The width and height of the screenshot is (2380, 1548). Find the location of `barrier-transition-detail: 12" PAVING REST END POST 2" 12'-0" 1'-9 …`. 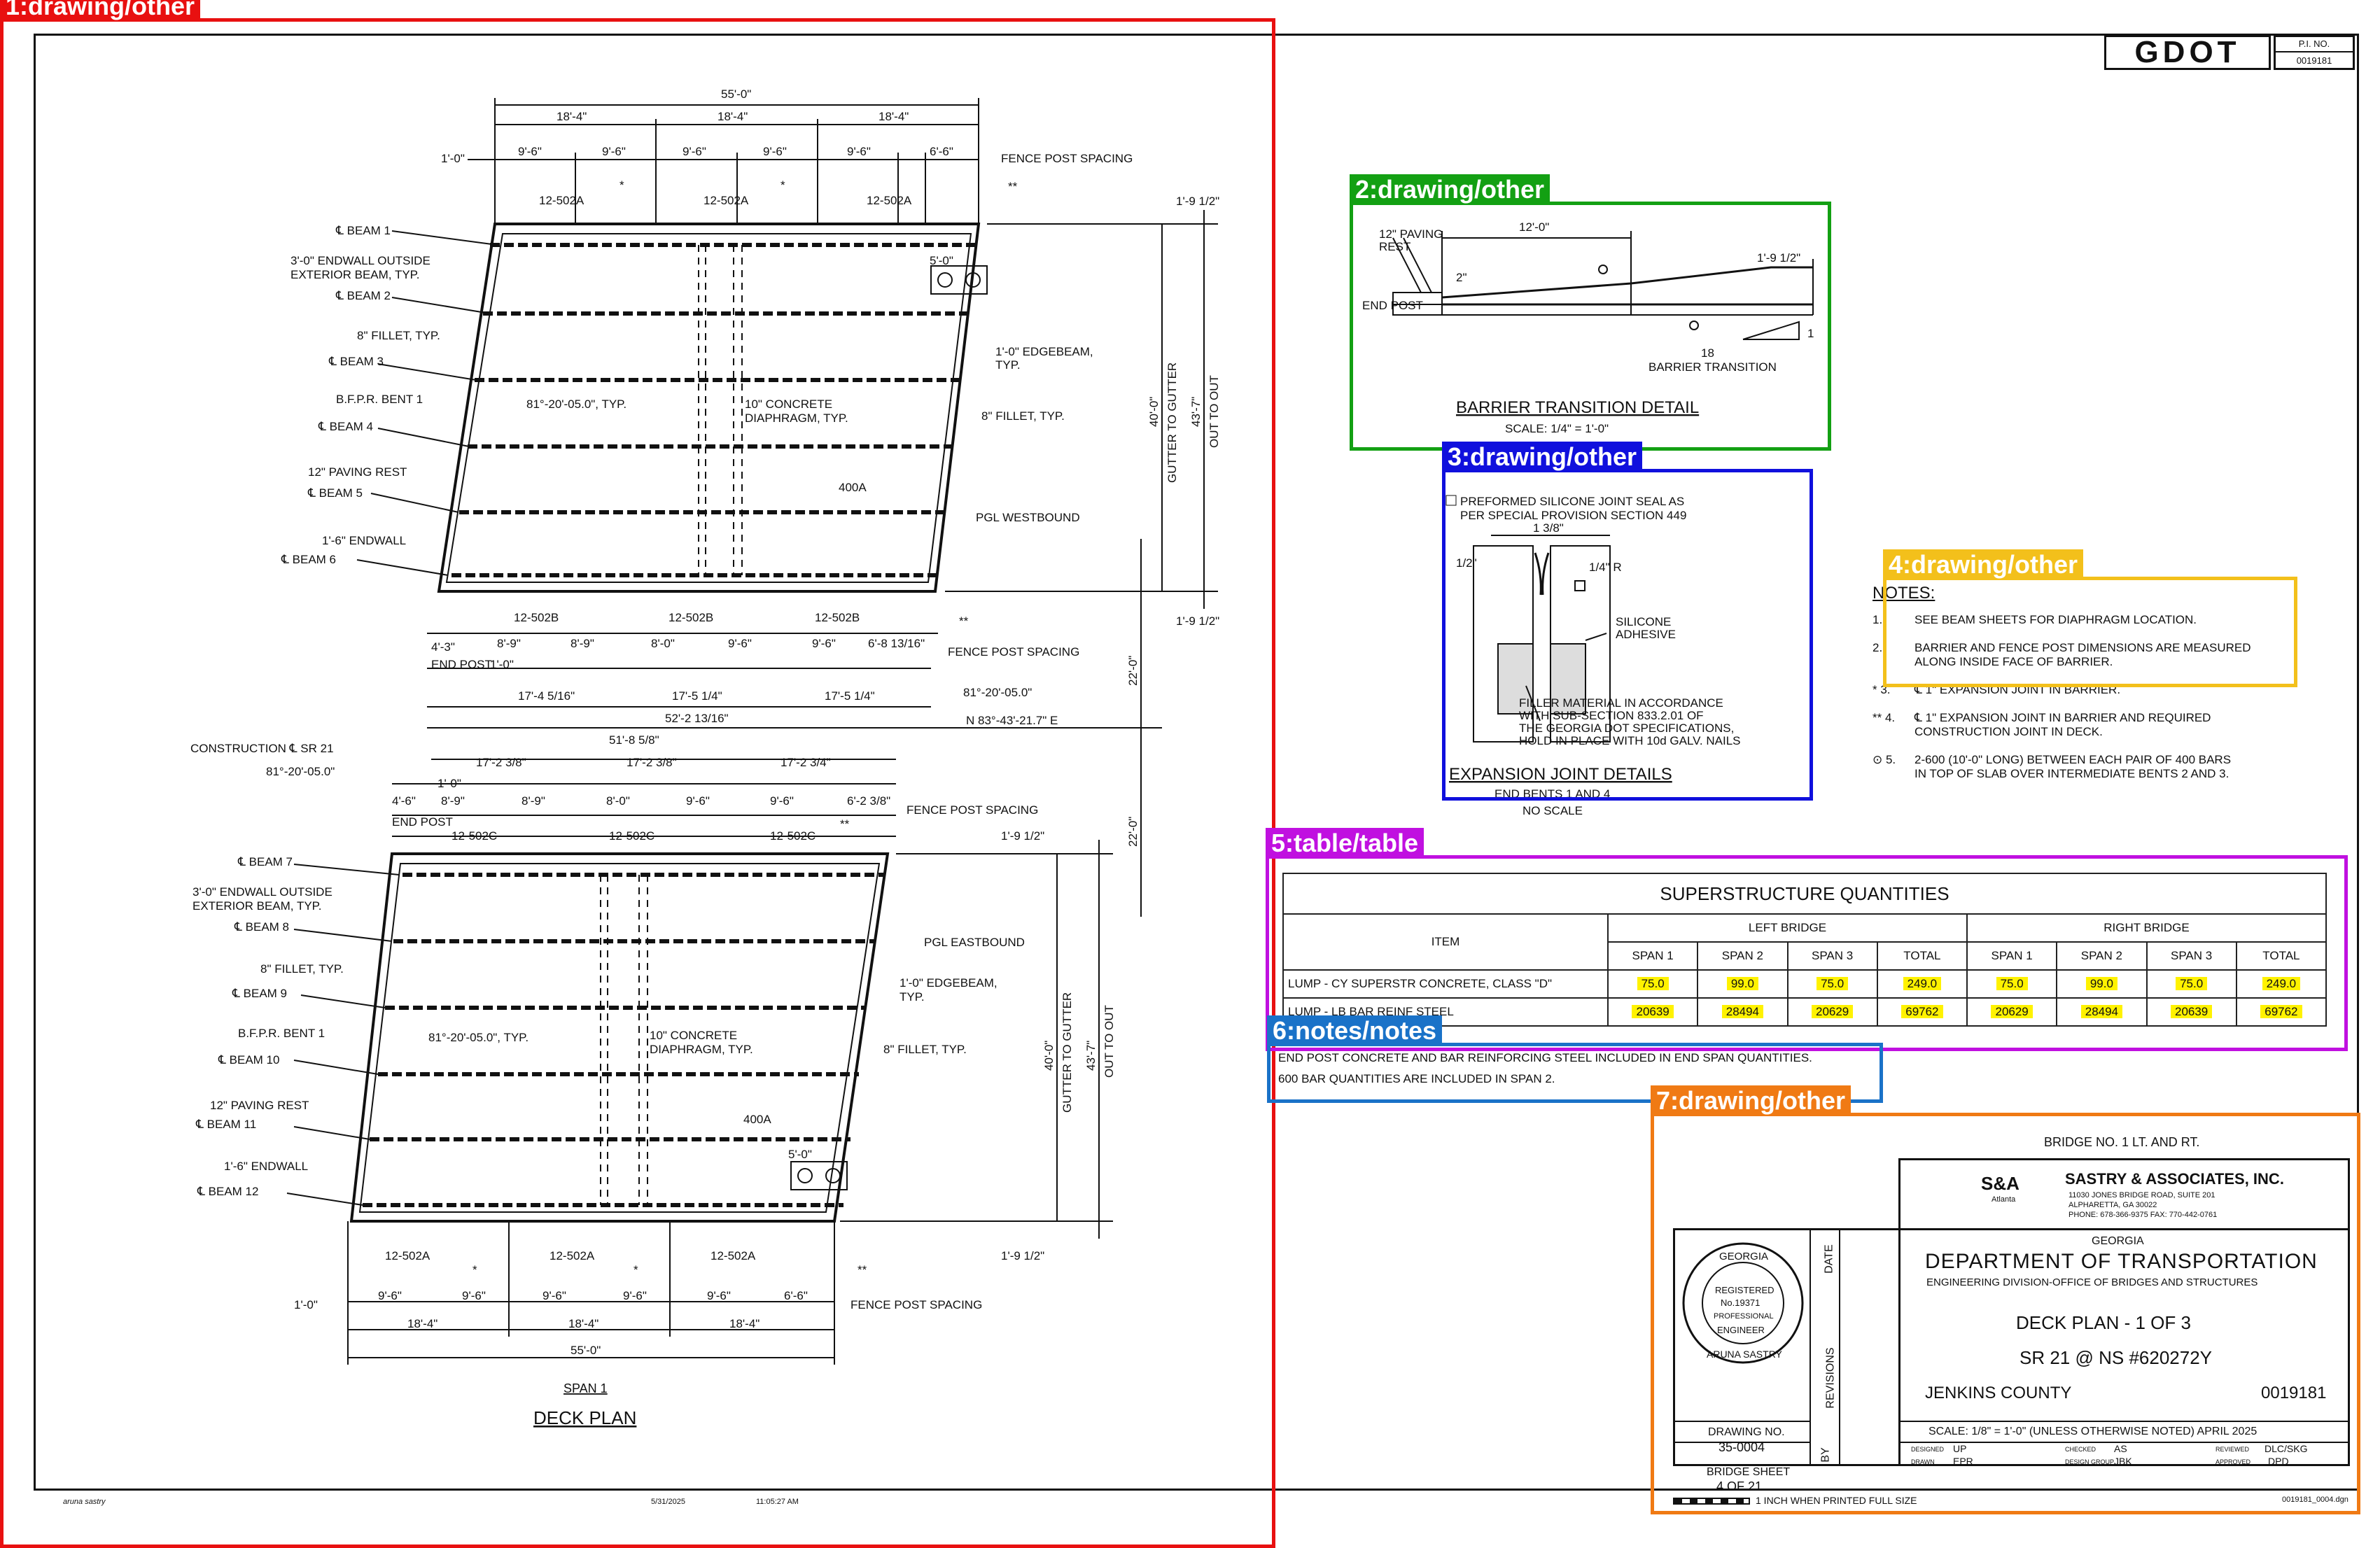

barrier-transition-detail: 12" PAVING REST END POST 2" 12'-0" 1'-9 … is located at coordinates (1588, 327).